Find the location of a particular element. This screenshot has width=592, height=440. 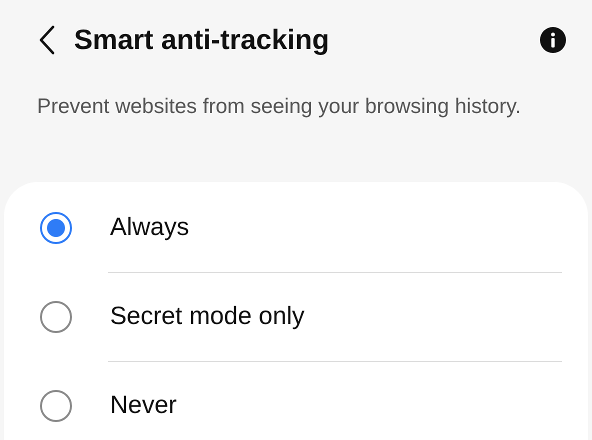

page-title: Smart anti-tracking is located at coordinates (202, 40).